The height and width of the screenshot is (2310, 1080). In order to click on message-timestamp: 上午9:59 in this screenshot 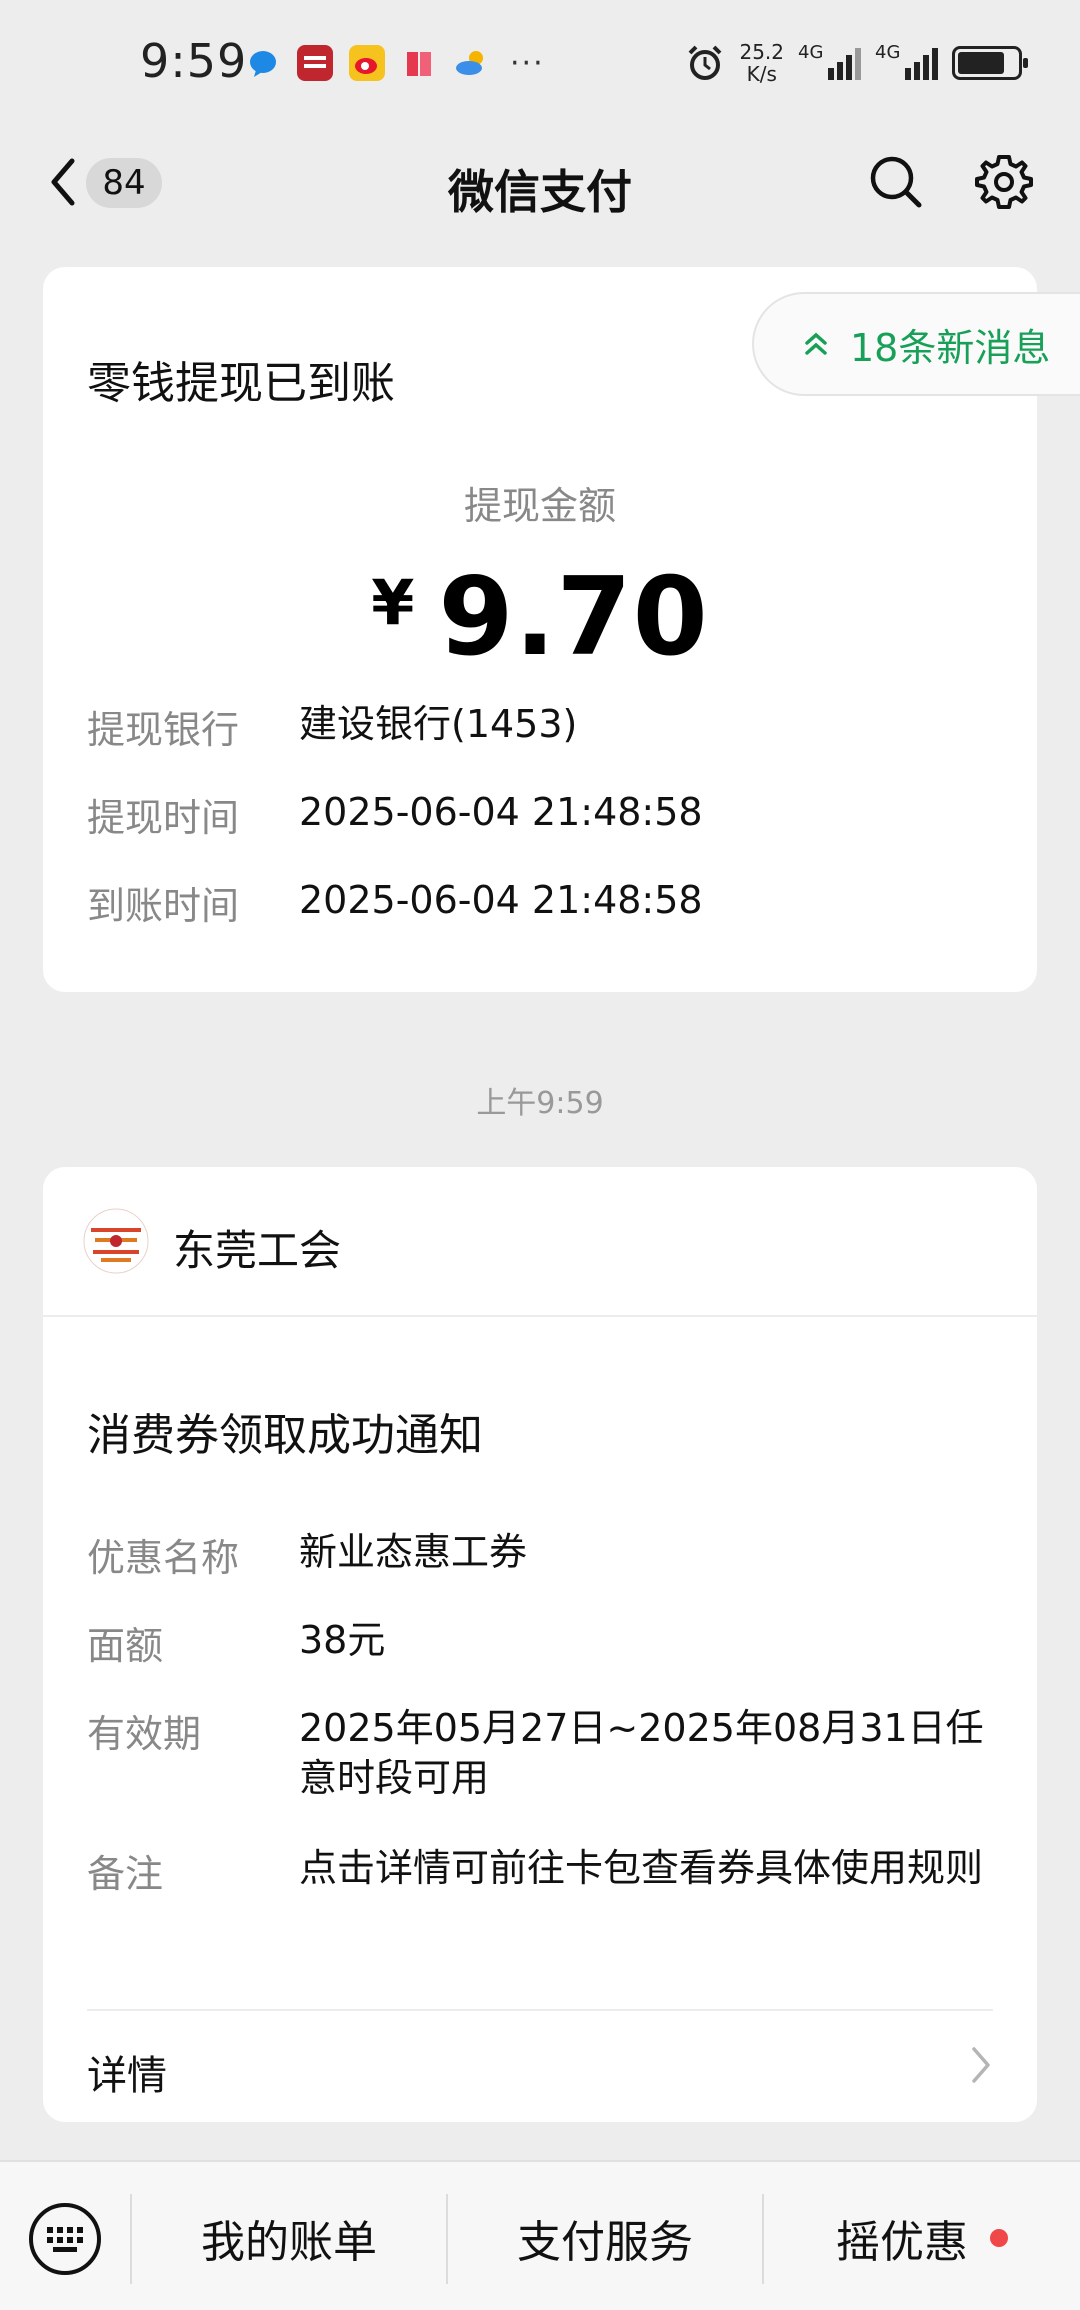, I will do `click(540, 1103)`.